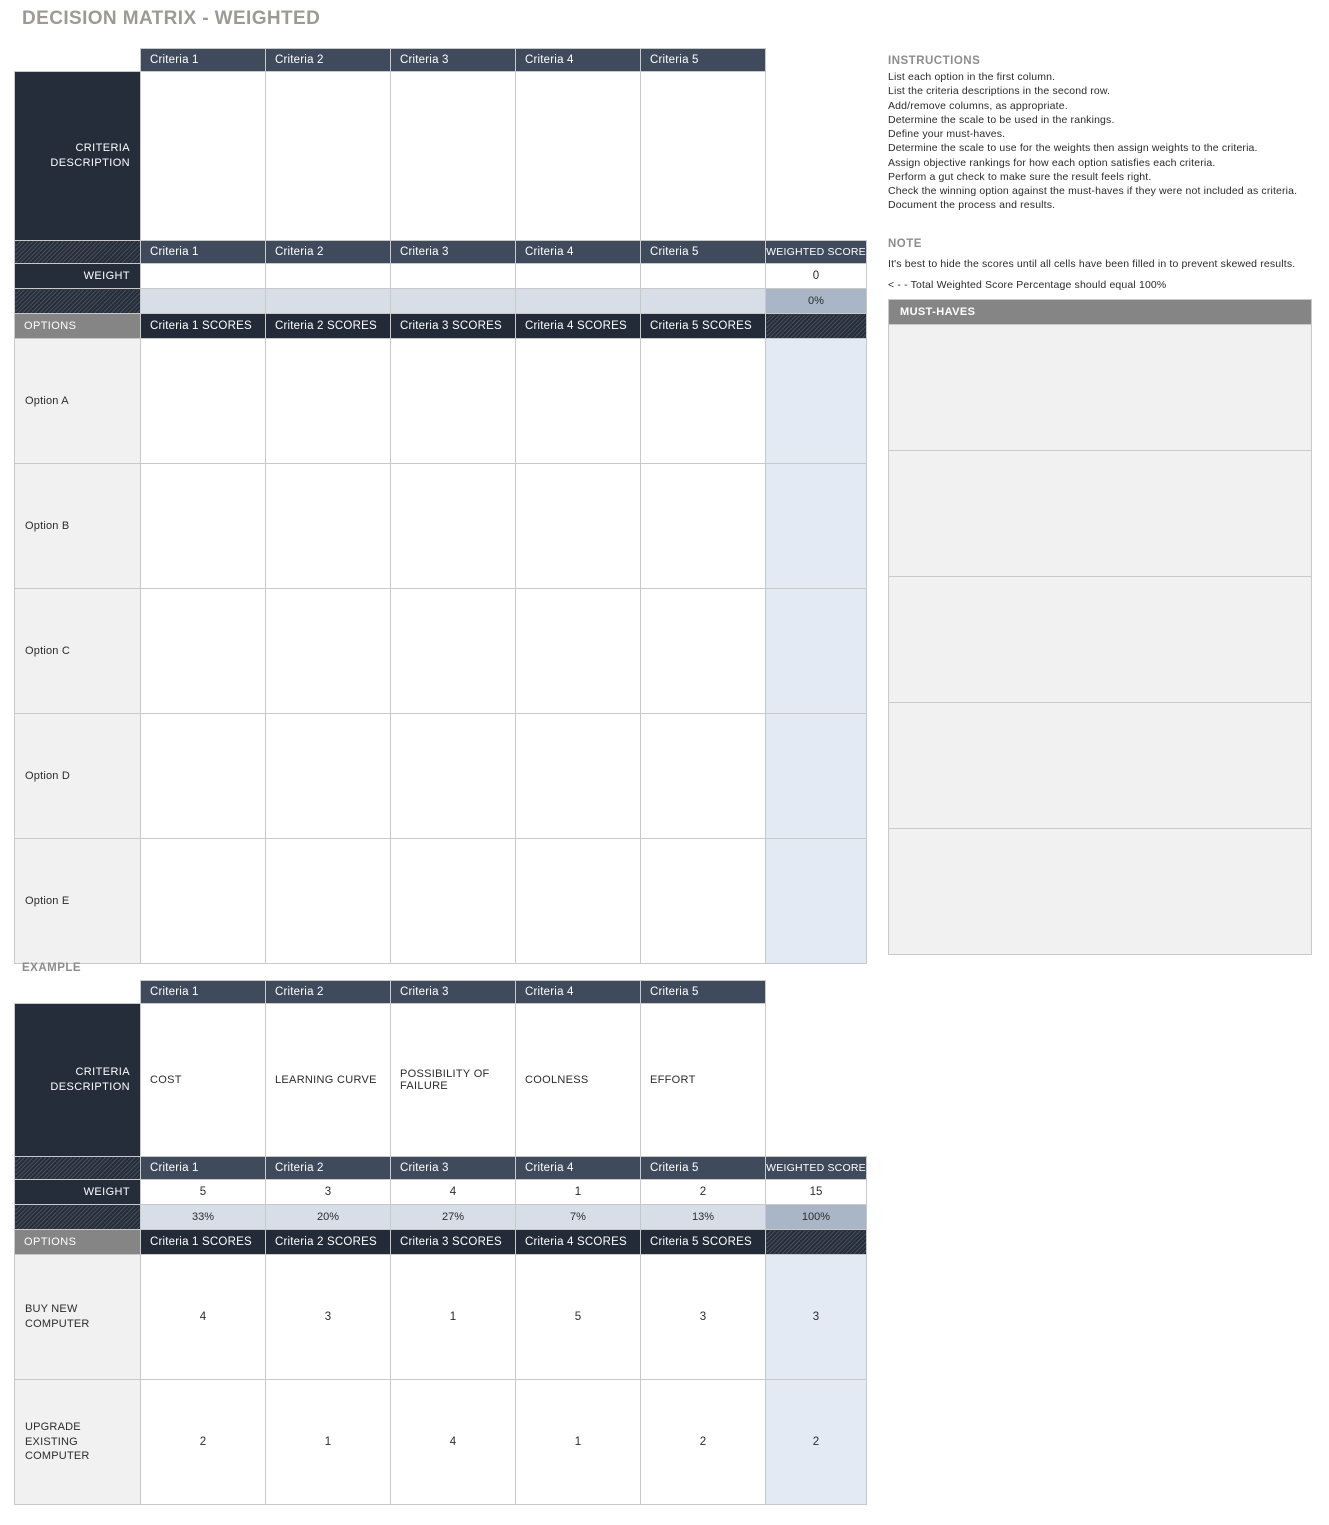 The height and width of the screenshot is (1525, 1329). I want to click on example-option-name-1: BUY NEW COMPUTER, so click(77, 1317).